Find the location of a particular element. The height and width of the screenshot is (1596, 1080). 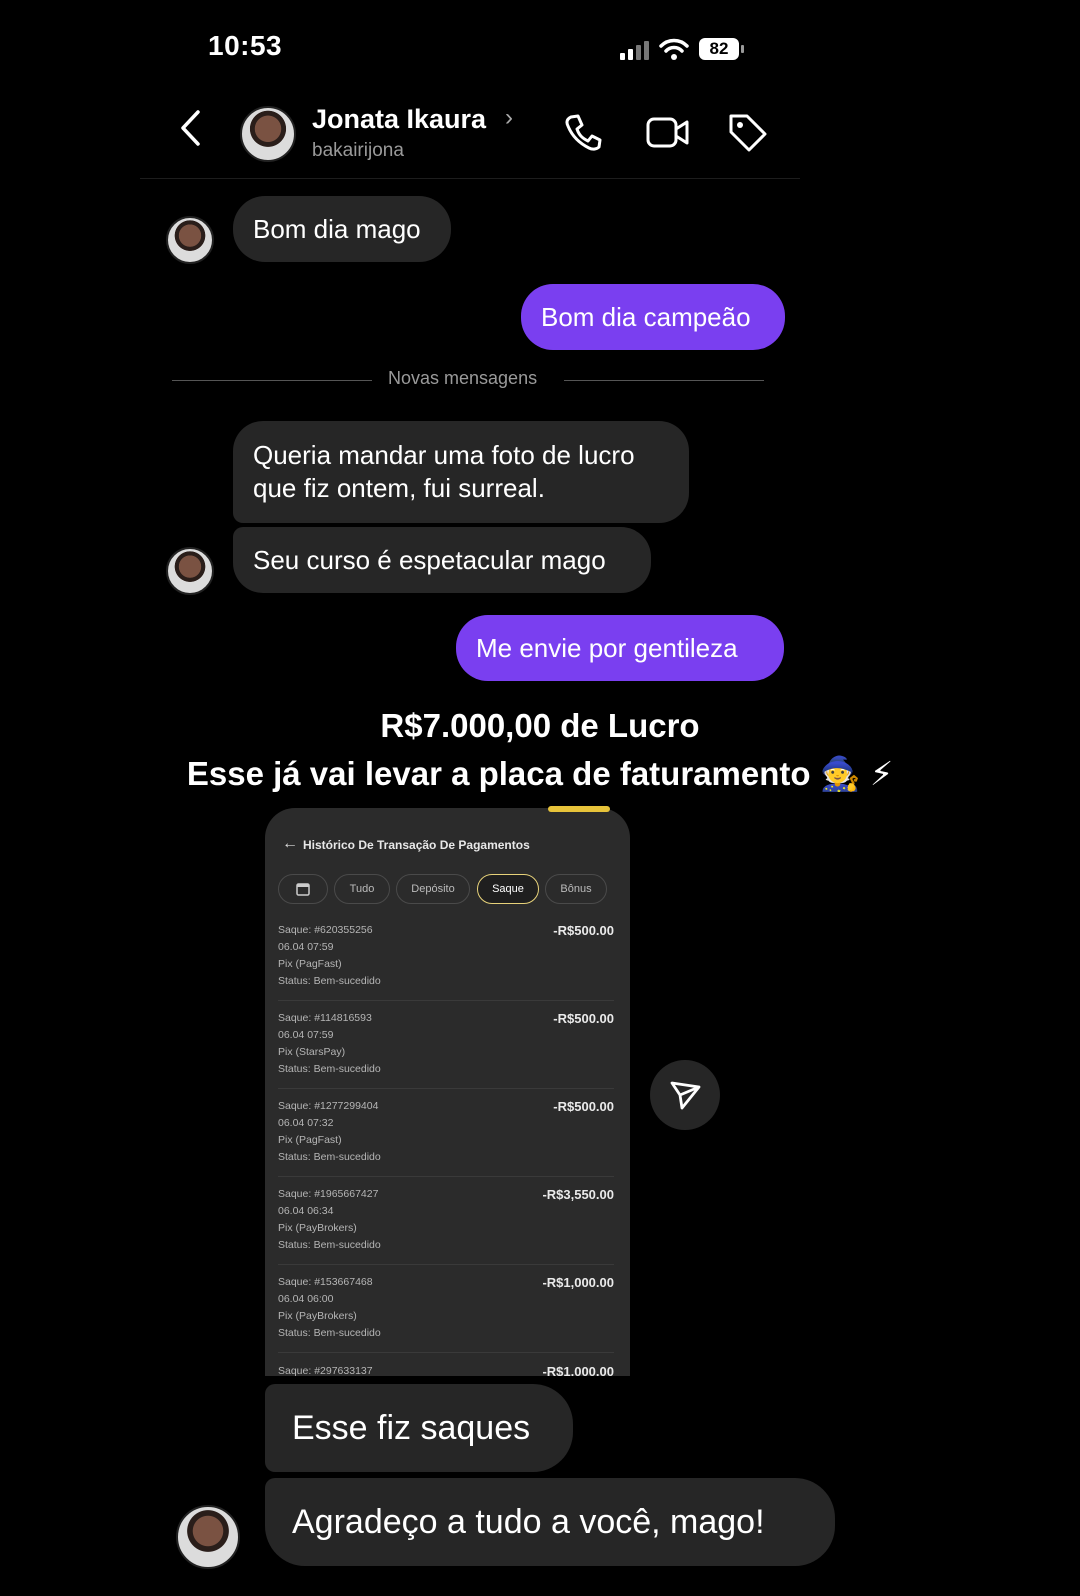

new-messages-line-right is located at coordinates (664, 380).